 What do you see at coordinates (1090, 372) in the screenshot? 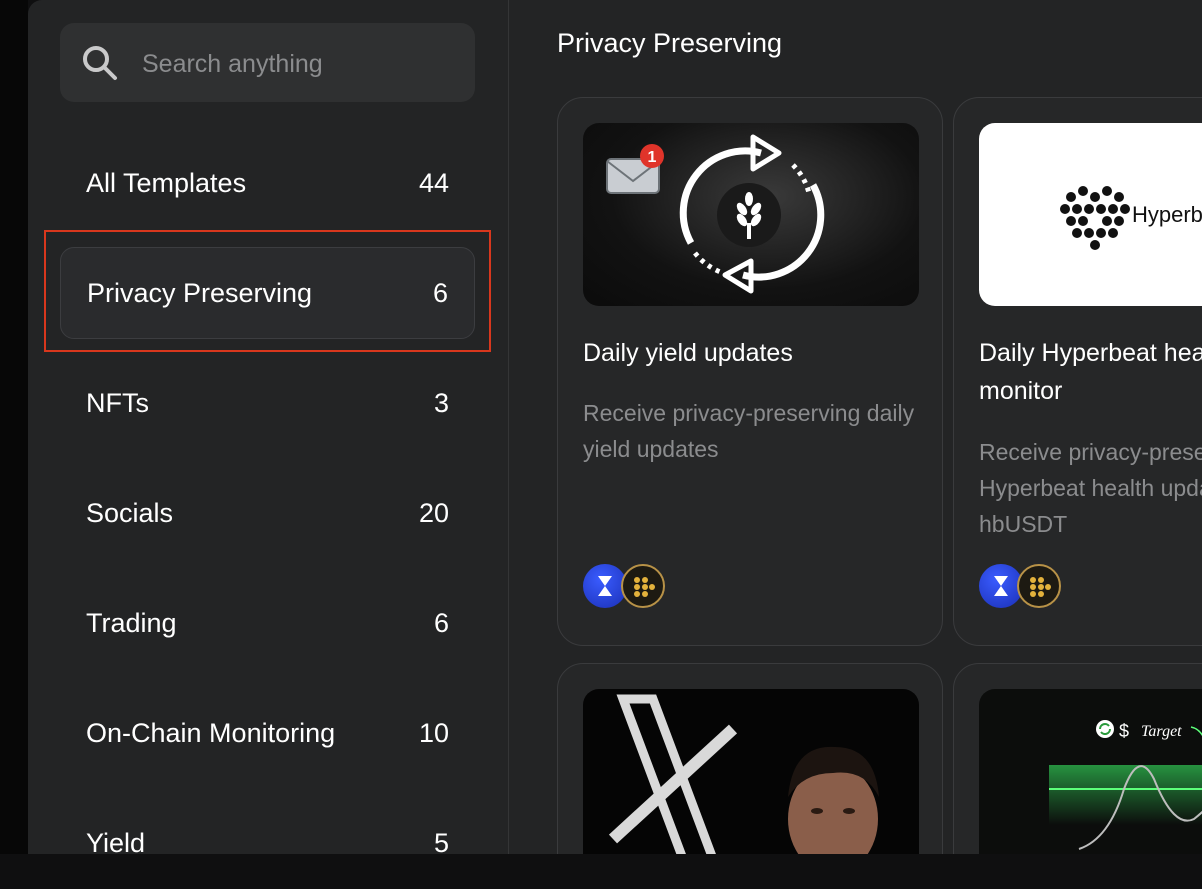
I see `card-title: Daily Hyperbeat healthrate monitor` at bounding box center [1090, 372].